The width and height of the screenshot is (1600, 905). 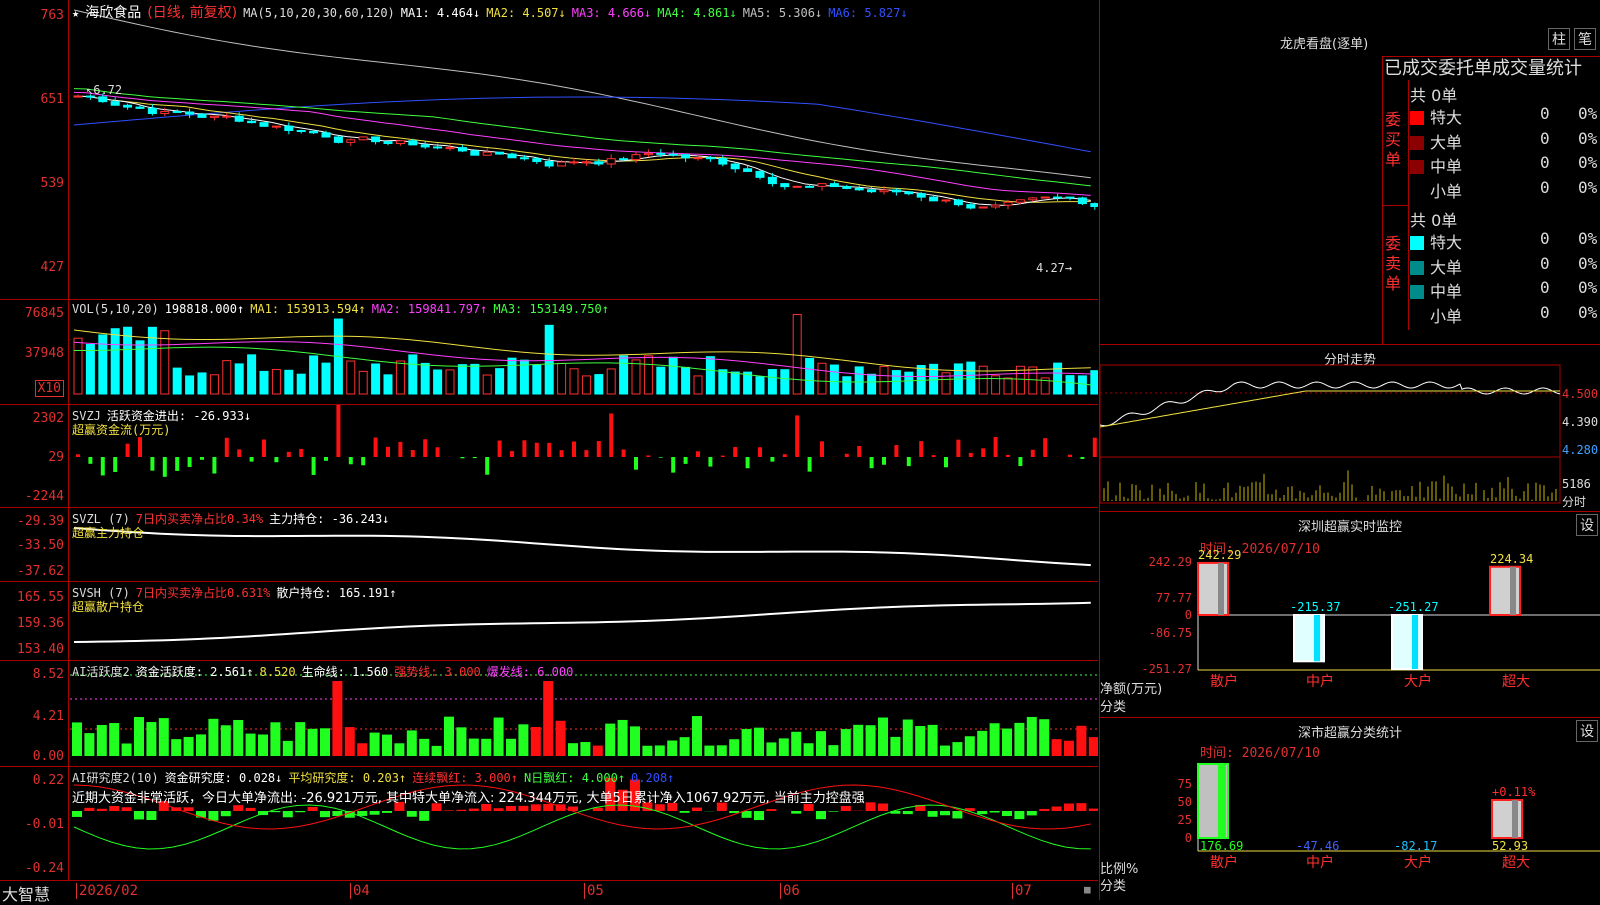 What do you see at coordinates (115, 778) in the screenshot?
I see `ai2-label: AI研究度2(10)` at bounding box center [115, 778].